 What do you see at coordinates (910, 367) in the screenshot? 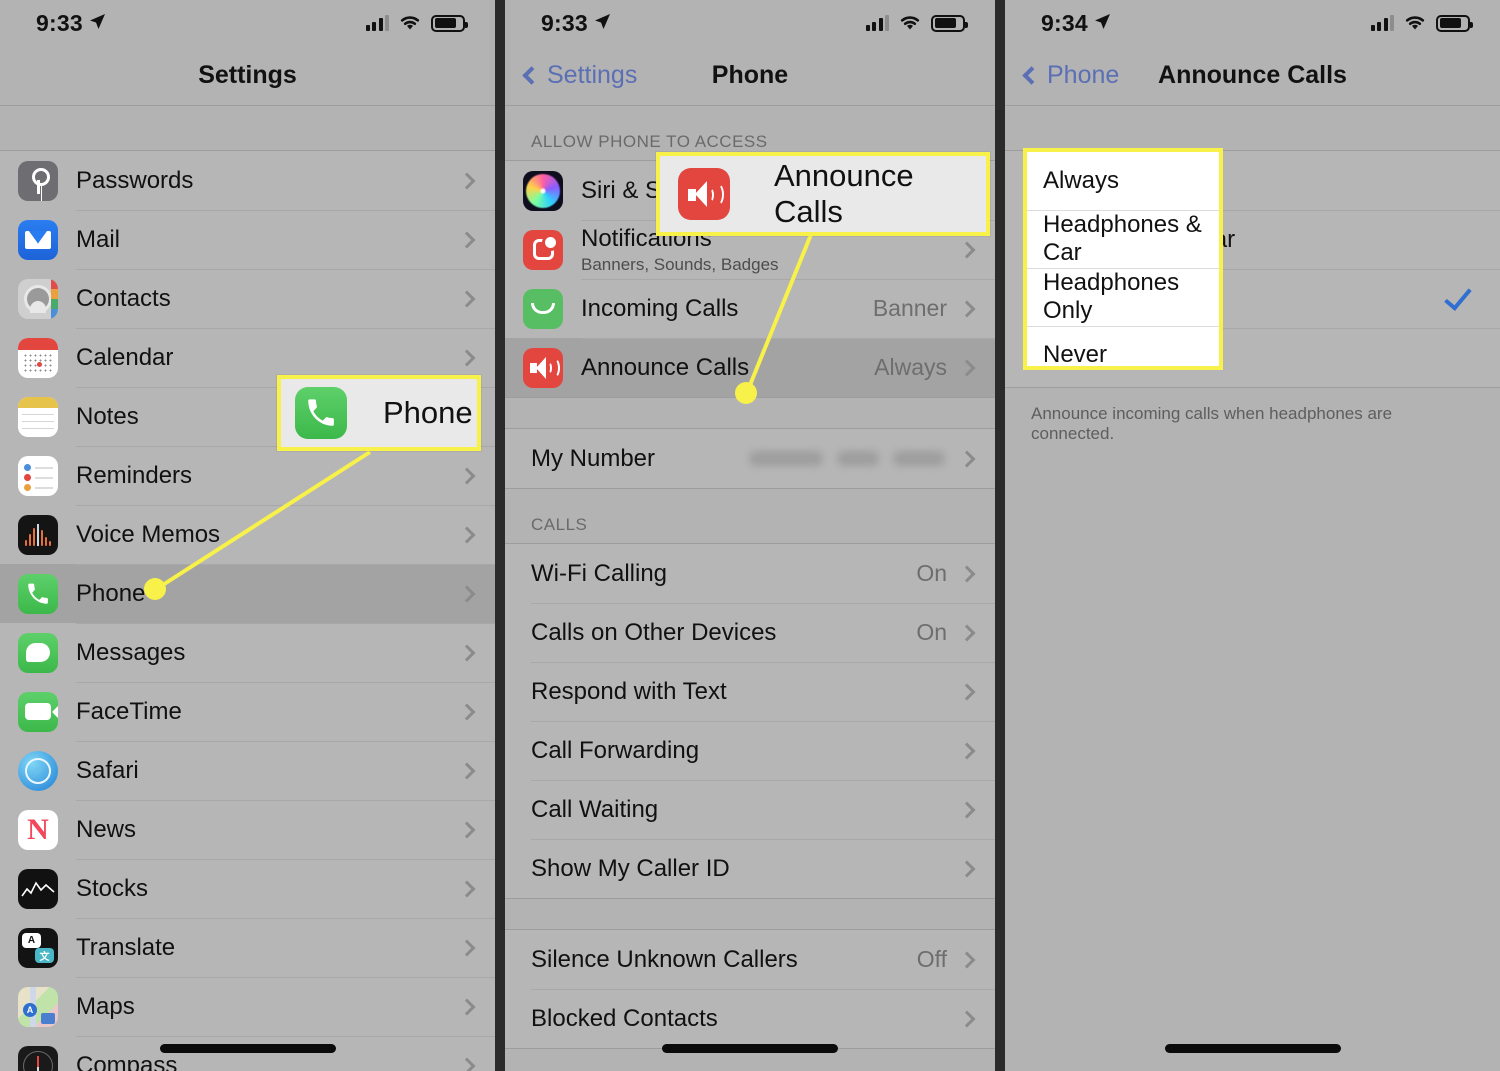
I see `row-value: Always` at bounding box center [910, 367].